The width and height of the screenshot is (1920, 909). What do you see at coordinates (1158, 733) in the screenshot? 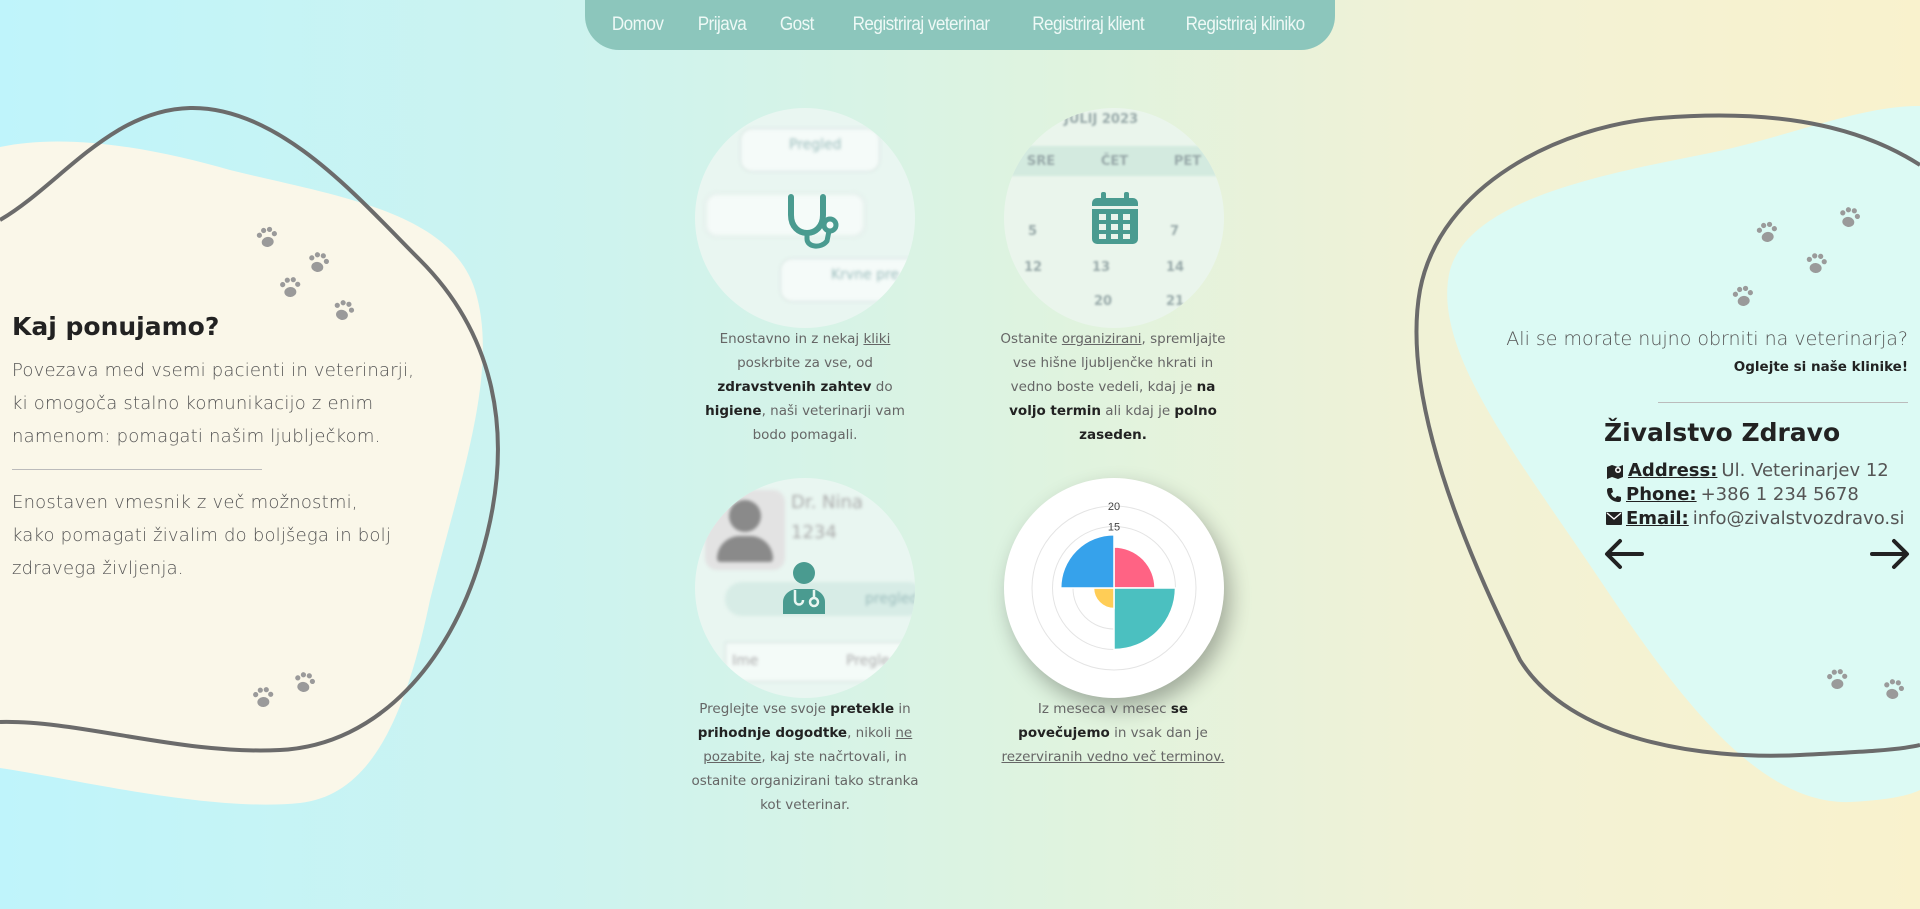
I see `text: in vsak dan je` at bounding box center [1158, 733].